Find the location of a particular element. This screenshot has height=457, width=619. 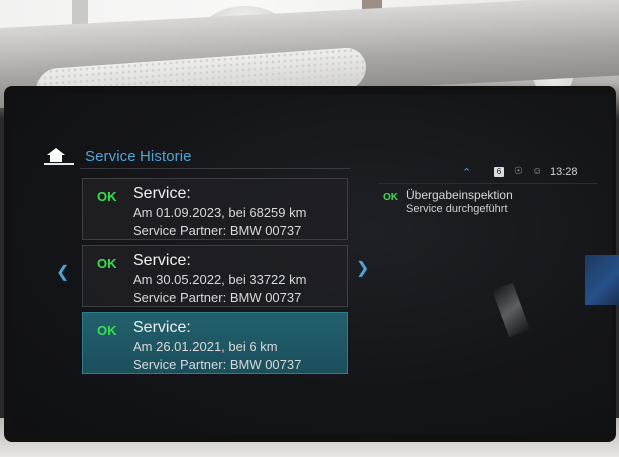

map-preview is located at coordinates (602, 280).